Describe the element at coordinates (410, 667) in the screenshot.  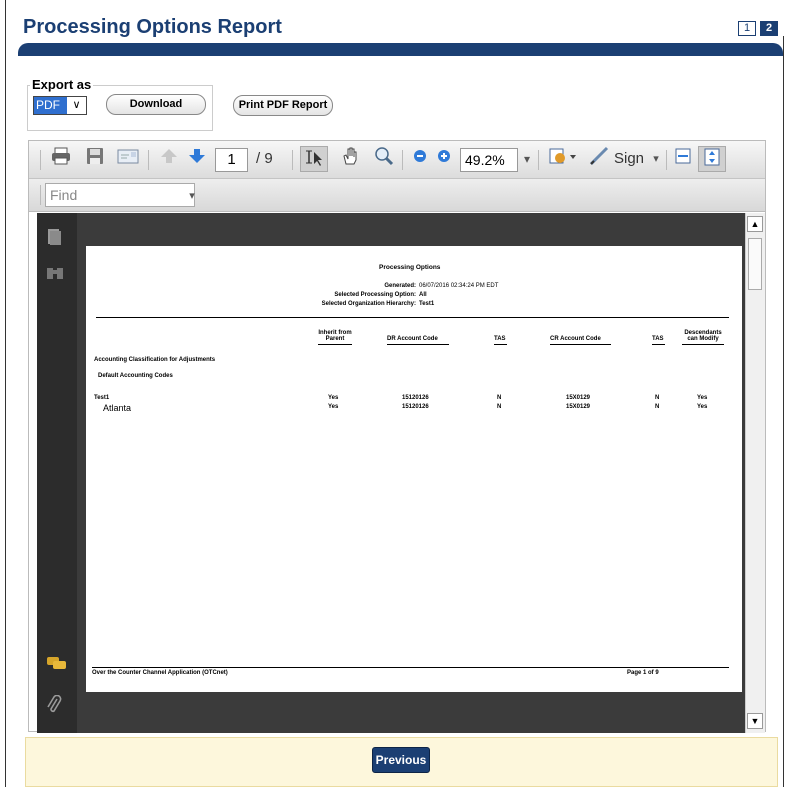
I see `footer-divider` at that location.